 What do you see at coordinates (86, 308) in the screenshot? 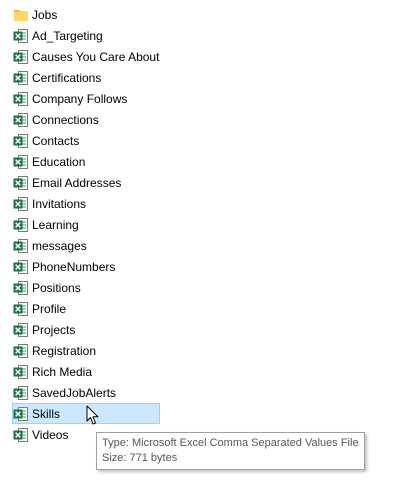
I see `file-item-profile: Profile` at bounding box center [86, 308].